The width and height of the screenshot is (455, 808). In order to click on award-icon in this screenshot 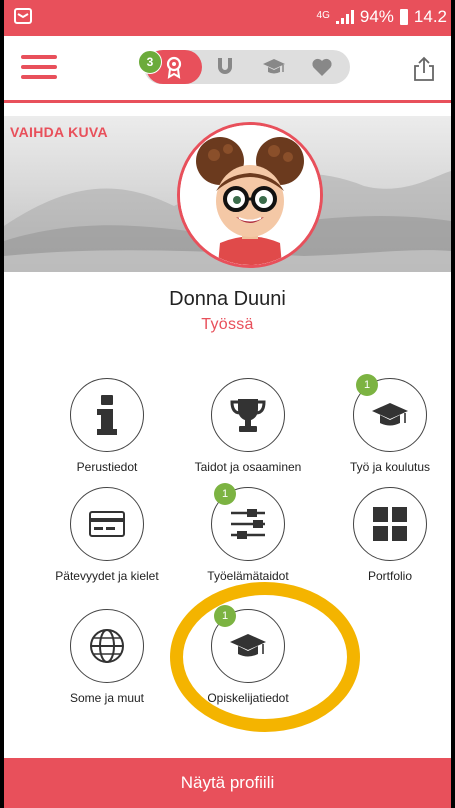, I will do `click(174, 67)`.